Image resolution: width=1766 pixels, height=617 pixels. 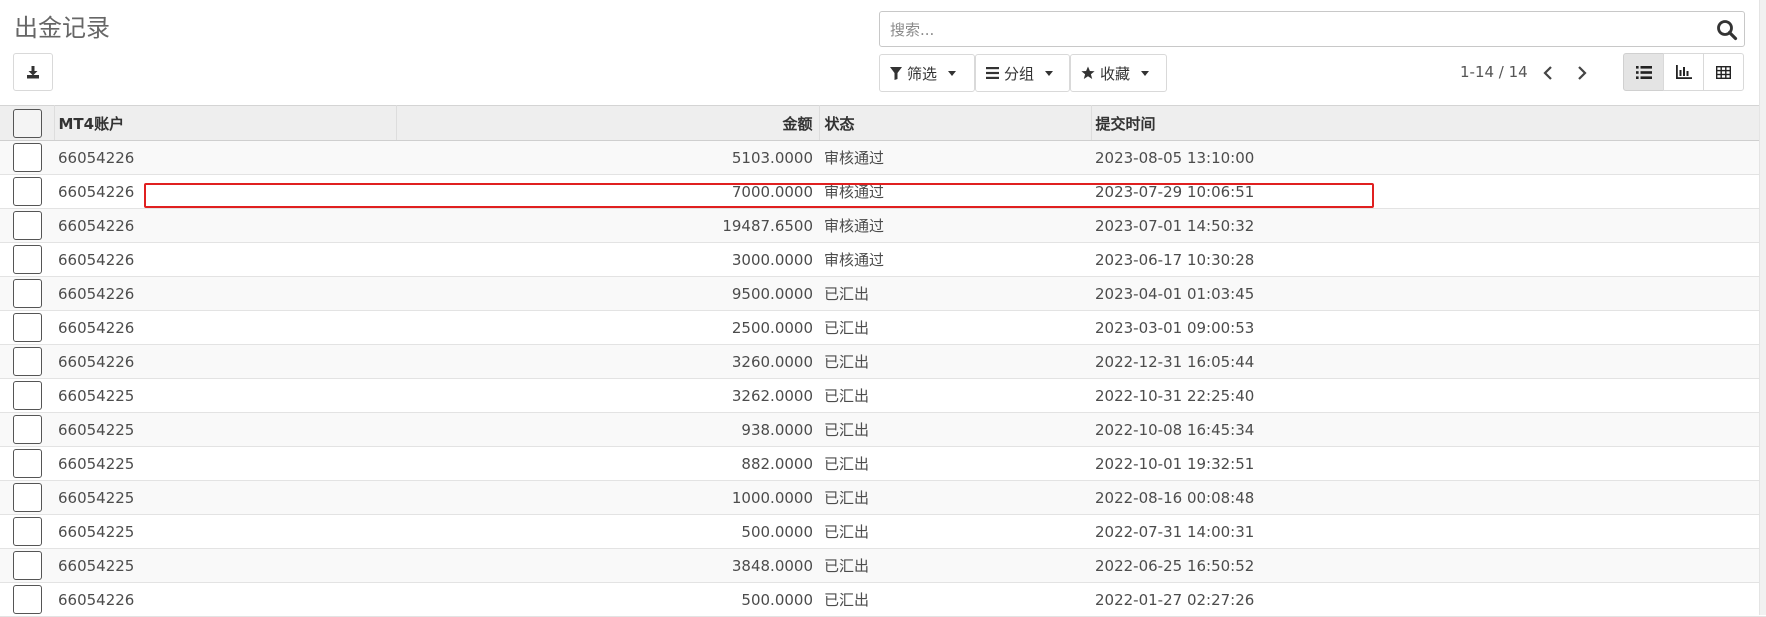 What do you see at coordinates (883, 396) in the screenshot?
I see `table-row: 66054225 3262.0000 已汇出 2022-10-31 22:25:40` at bounding box center [883, 396].